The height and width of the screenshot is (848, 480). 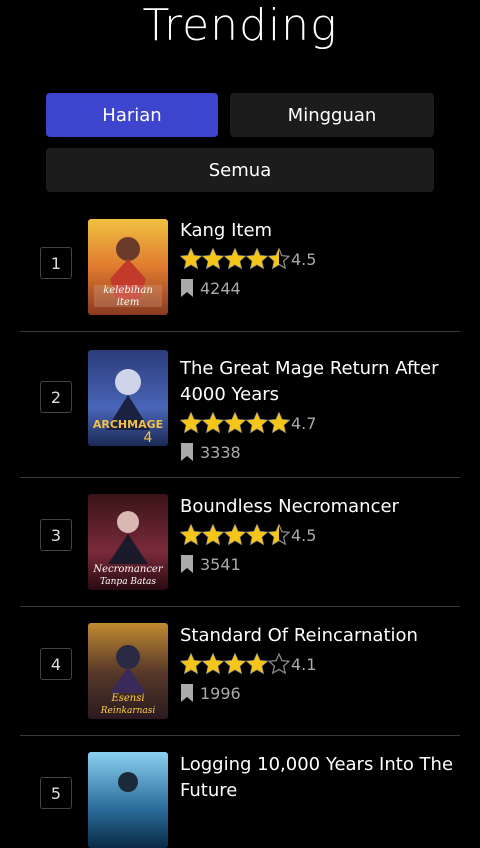 What do you see at coordinates (56, 263) in the screenshot?
I see `rank-badge: 1` at bounding box center [56, 263].